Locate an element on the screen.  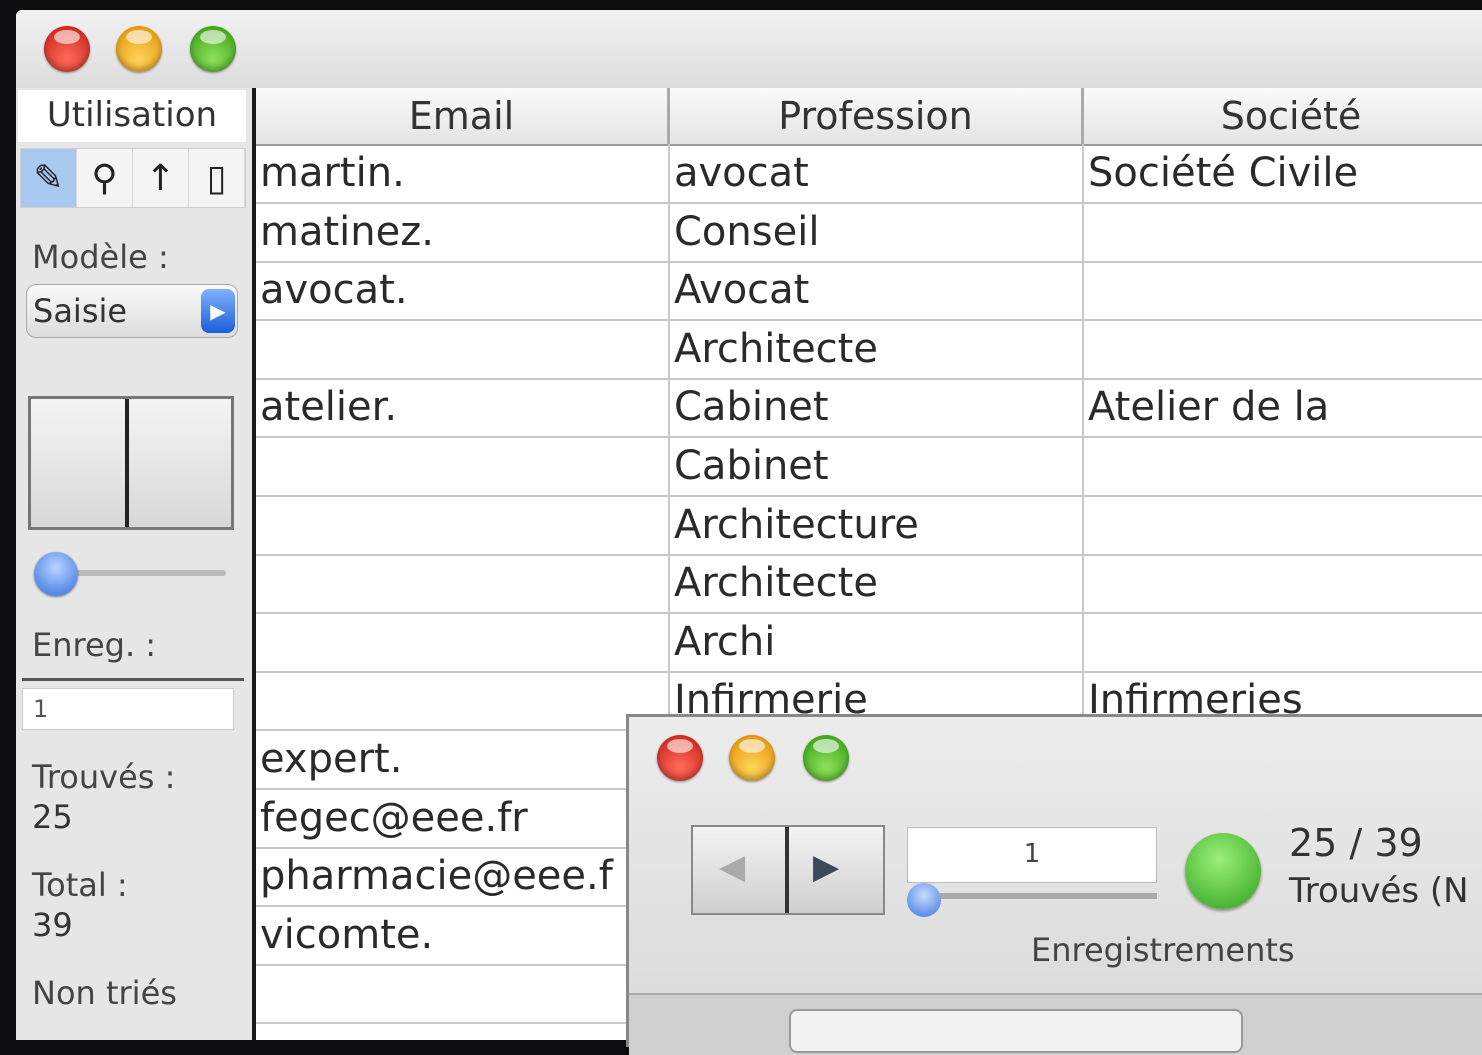
table-row: Archi is located at coordinates (869, 642).